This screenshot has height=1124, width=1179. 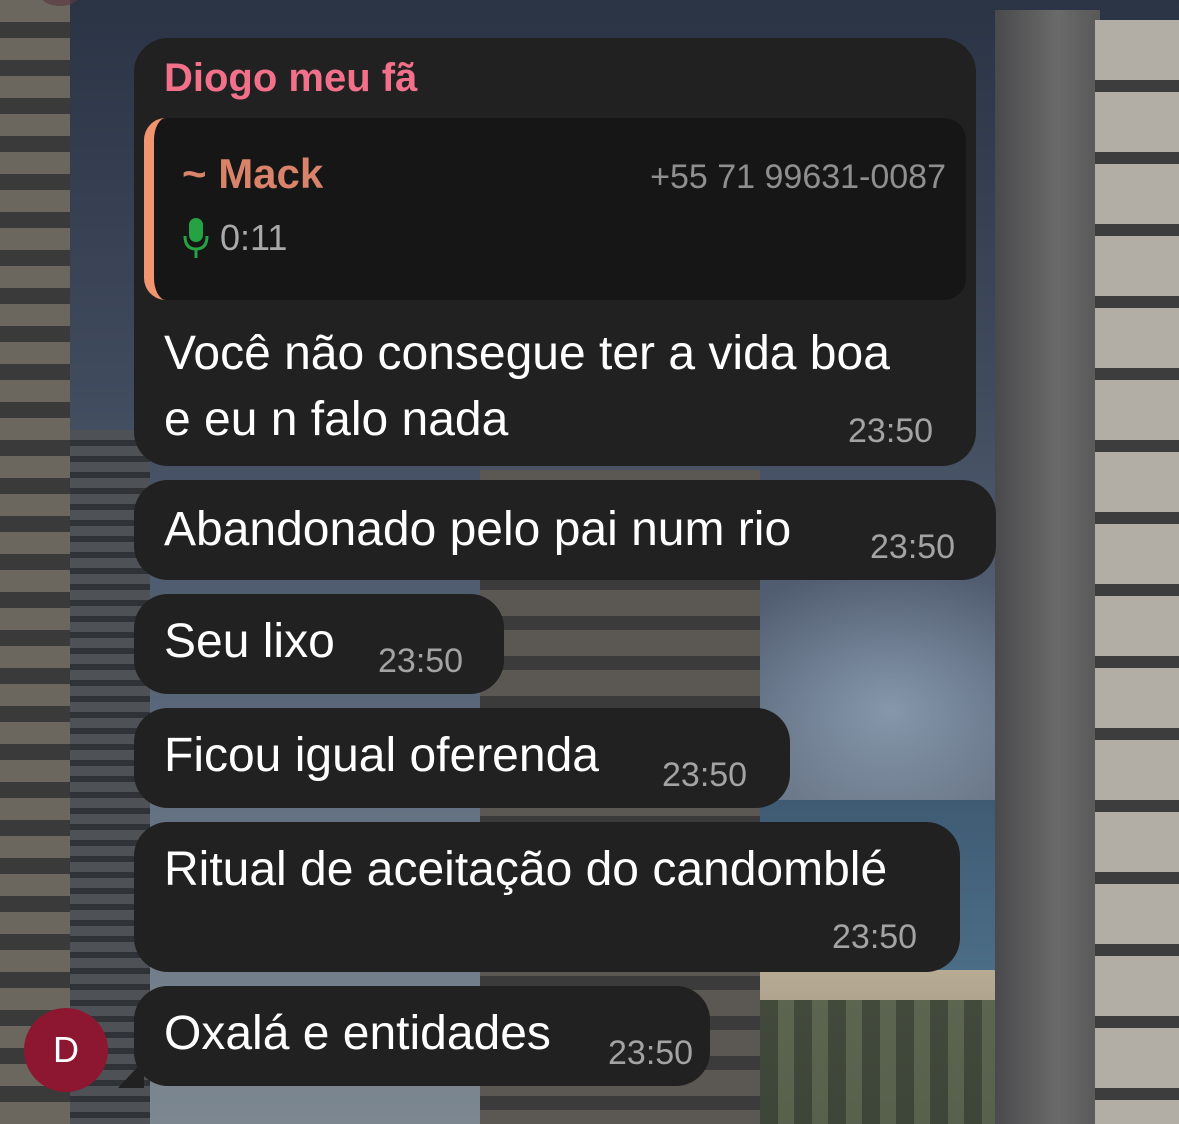 What do you see at coordinates (555, 209) in the screenshot?
I see `quoted-reply: ~ Mack +55 71 99631-0087 0:11` at bounding box center [555, 209].